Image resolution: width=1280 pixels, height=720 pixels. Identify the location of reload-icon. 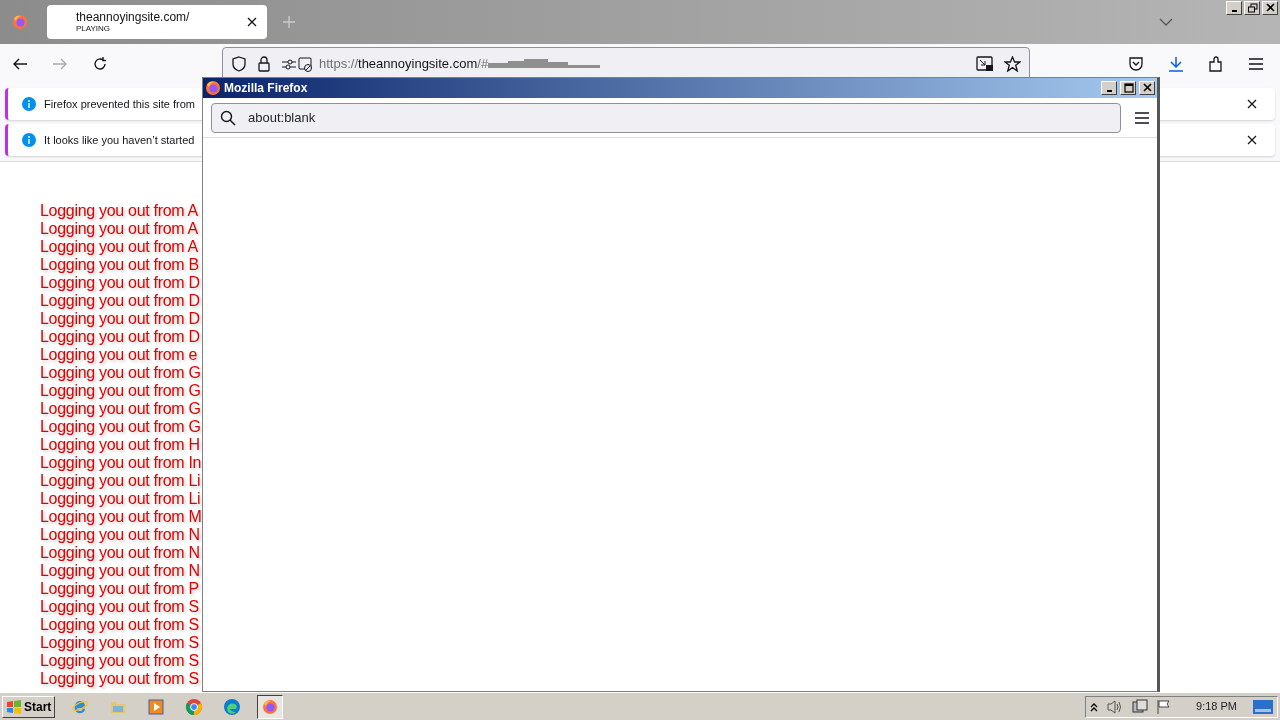
(100, 64).